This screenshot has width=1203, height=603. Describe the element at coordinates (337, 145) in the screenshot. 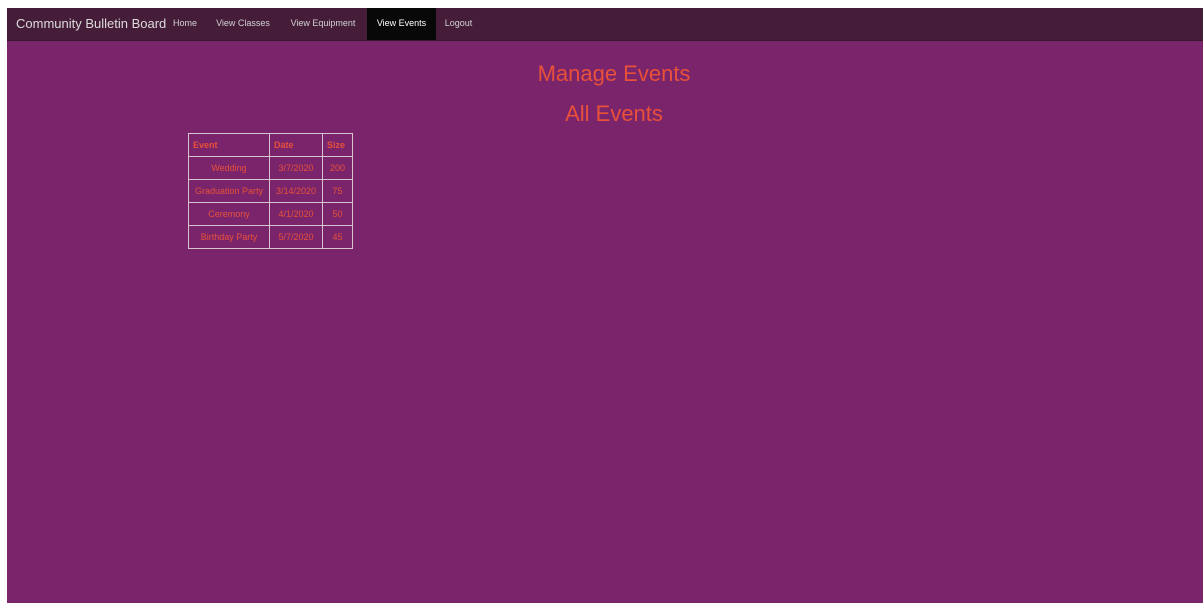

I see `column-header-size: Size` at that location.